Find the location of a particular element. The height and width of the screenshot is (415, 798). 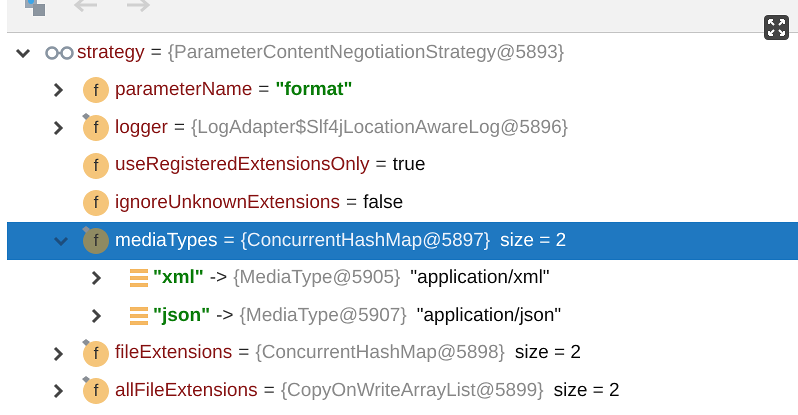

map-key: "json" is located at coordinates (181, 316).